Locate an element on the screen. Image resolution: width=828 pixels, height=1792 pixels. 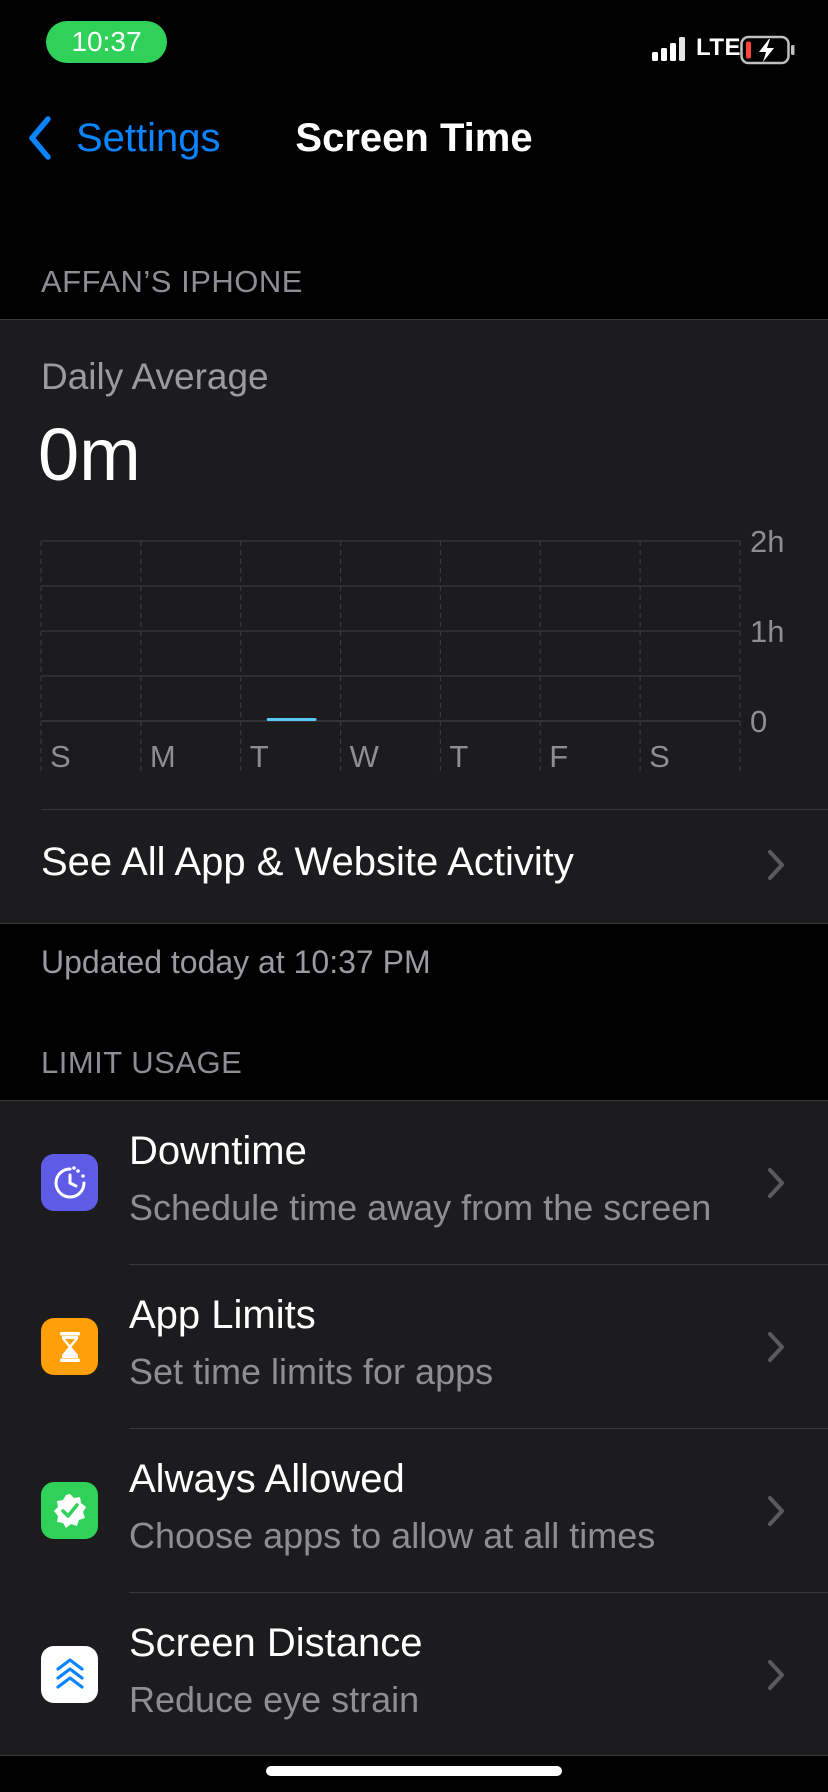
list-item-app-limits: App Limits Set time limits for apps is located at coordinates (414, 1347).